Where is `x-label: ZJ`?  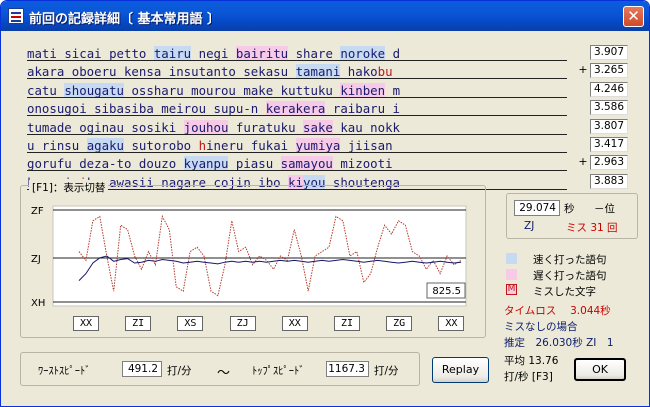 x-label: ZJ is located at coordinates (242, 323).